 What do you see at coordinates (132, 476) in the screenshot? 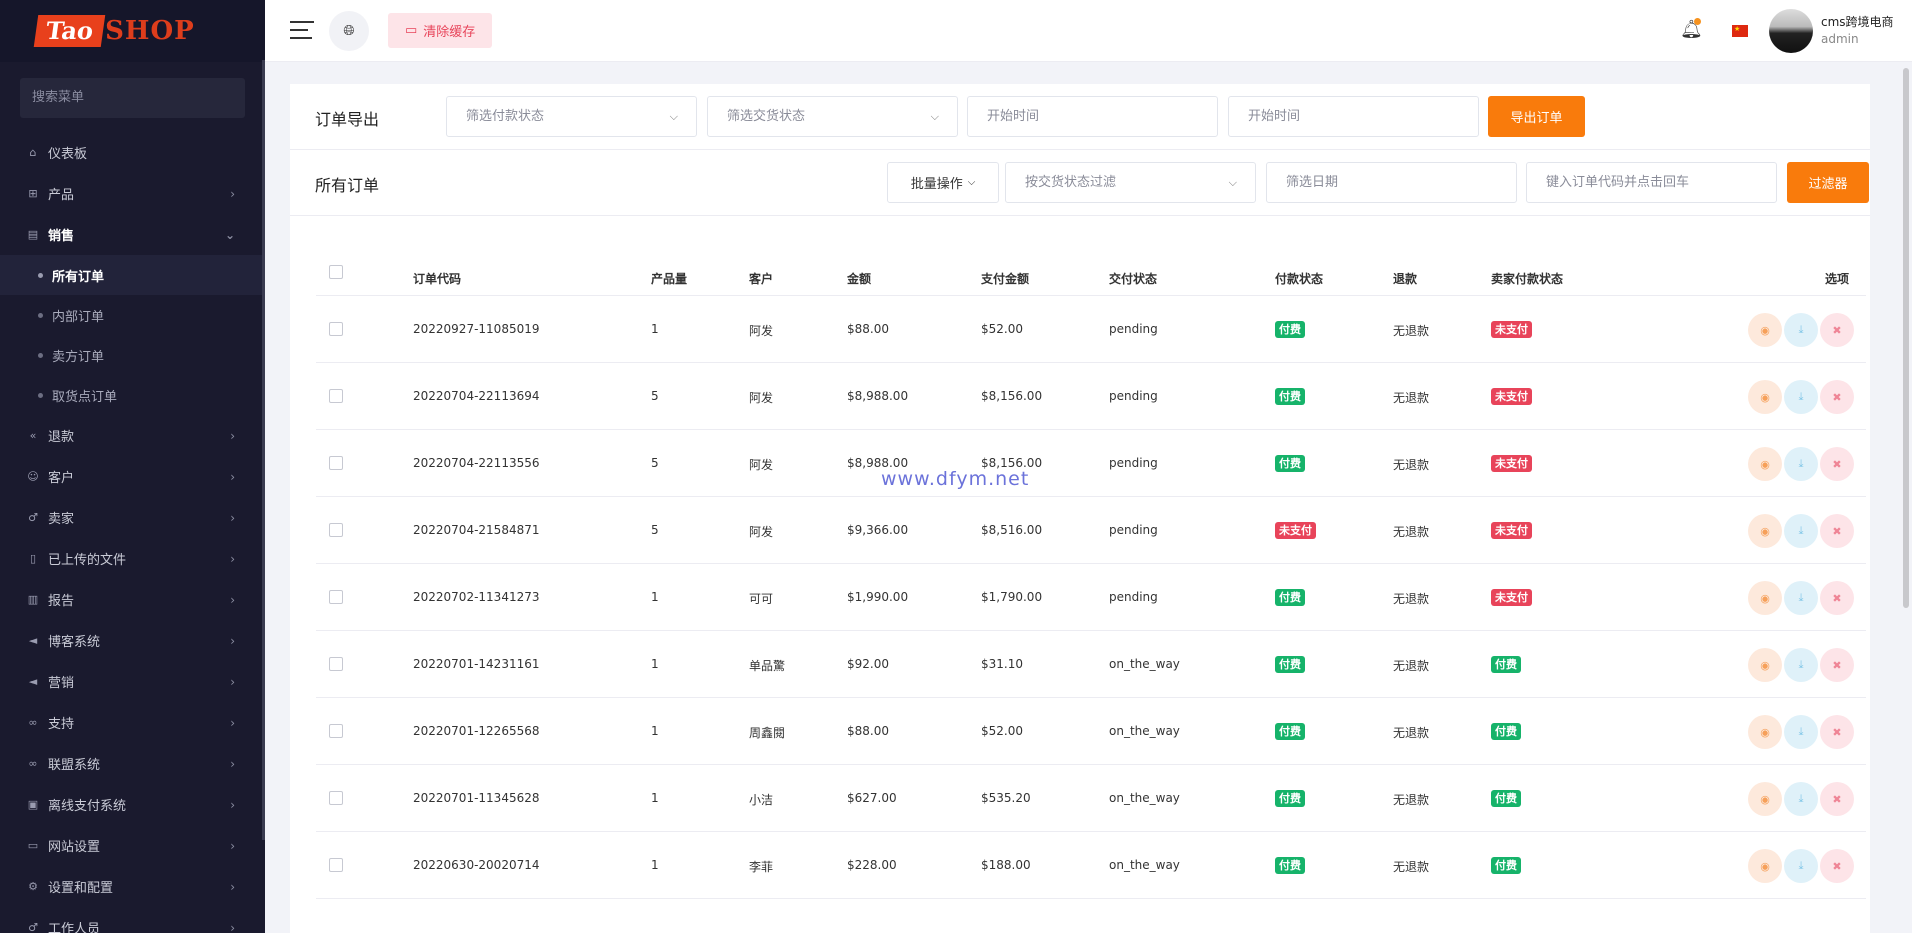
I see `sidebar-item-users: ☺ 客户 ›` at bounding box center [132, 476].